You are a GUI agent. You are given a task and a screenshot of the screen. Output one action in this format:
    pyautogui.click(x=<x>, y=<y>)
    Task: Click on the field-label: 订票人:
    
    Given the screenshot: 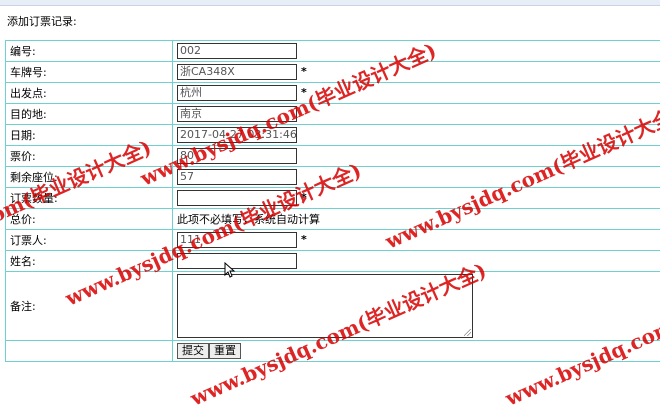 What is the action you would take?
    pyautogui.click(x=89, y=240)
    